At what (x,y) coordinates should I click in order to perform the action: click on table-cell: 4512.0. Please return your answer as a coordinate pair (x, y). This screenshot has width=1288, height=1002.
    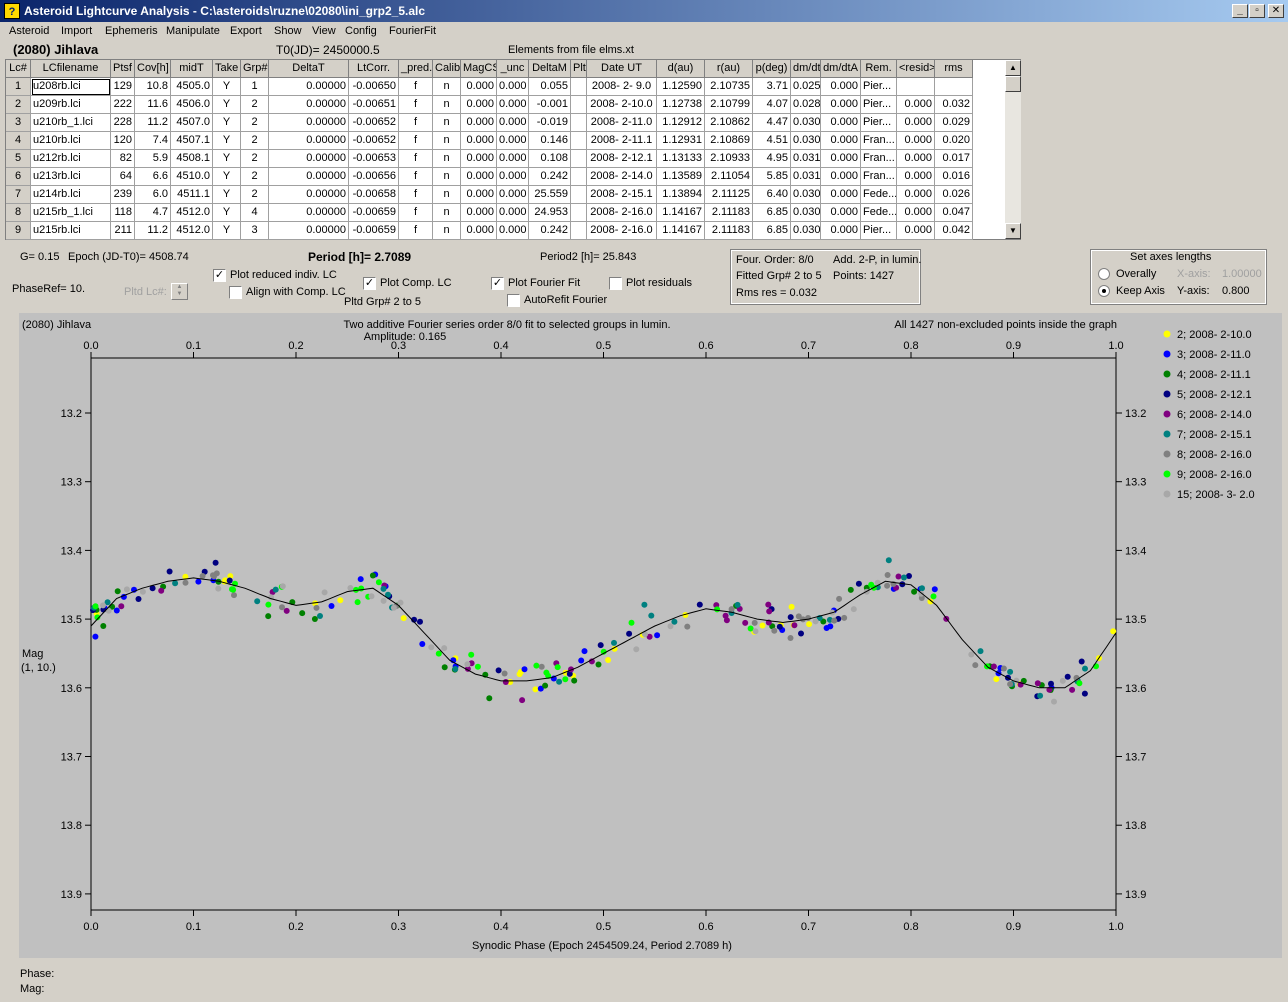
    Looking at the image, I should click on (192, 213).